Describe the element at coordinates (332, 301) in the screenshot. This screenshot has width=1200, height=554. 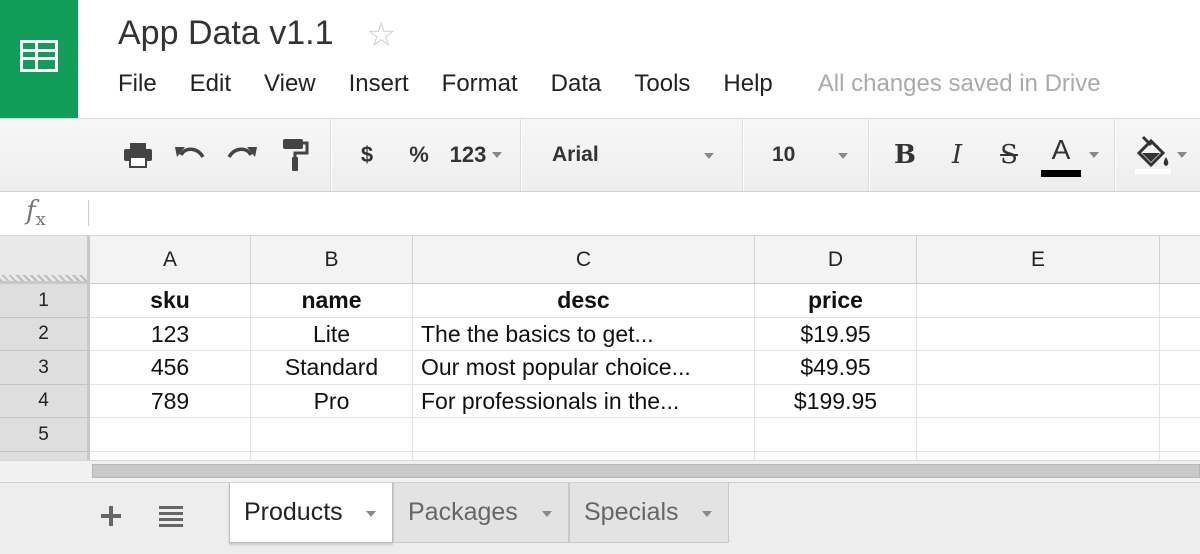
I see `cell-b1: name` at that location.